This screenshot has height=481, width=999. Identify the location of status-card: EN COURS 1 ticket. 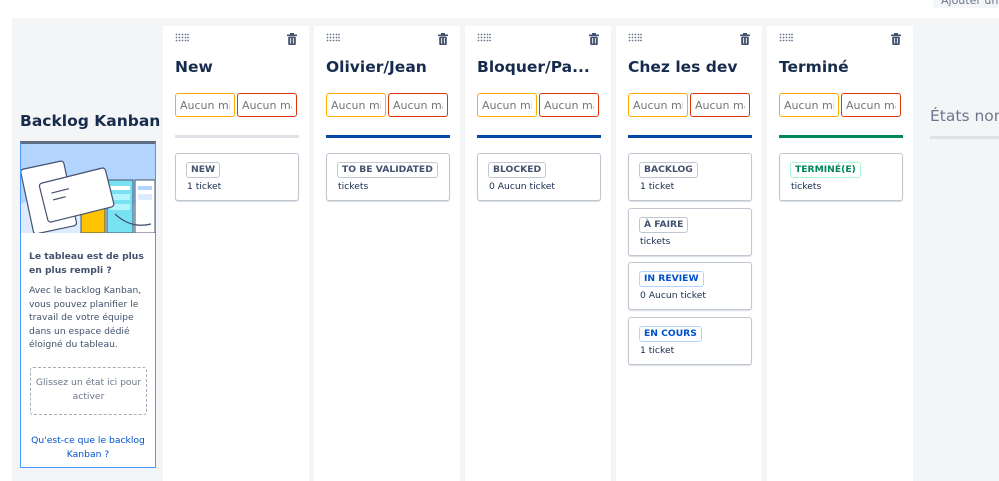
(690, 340).